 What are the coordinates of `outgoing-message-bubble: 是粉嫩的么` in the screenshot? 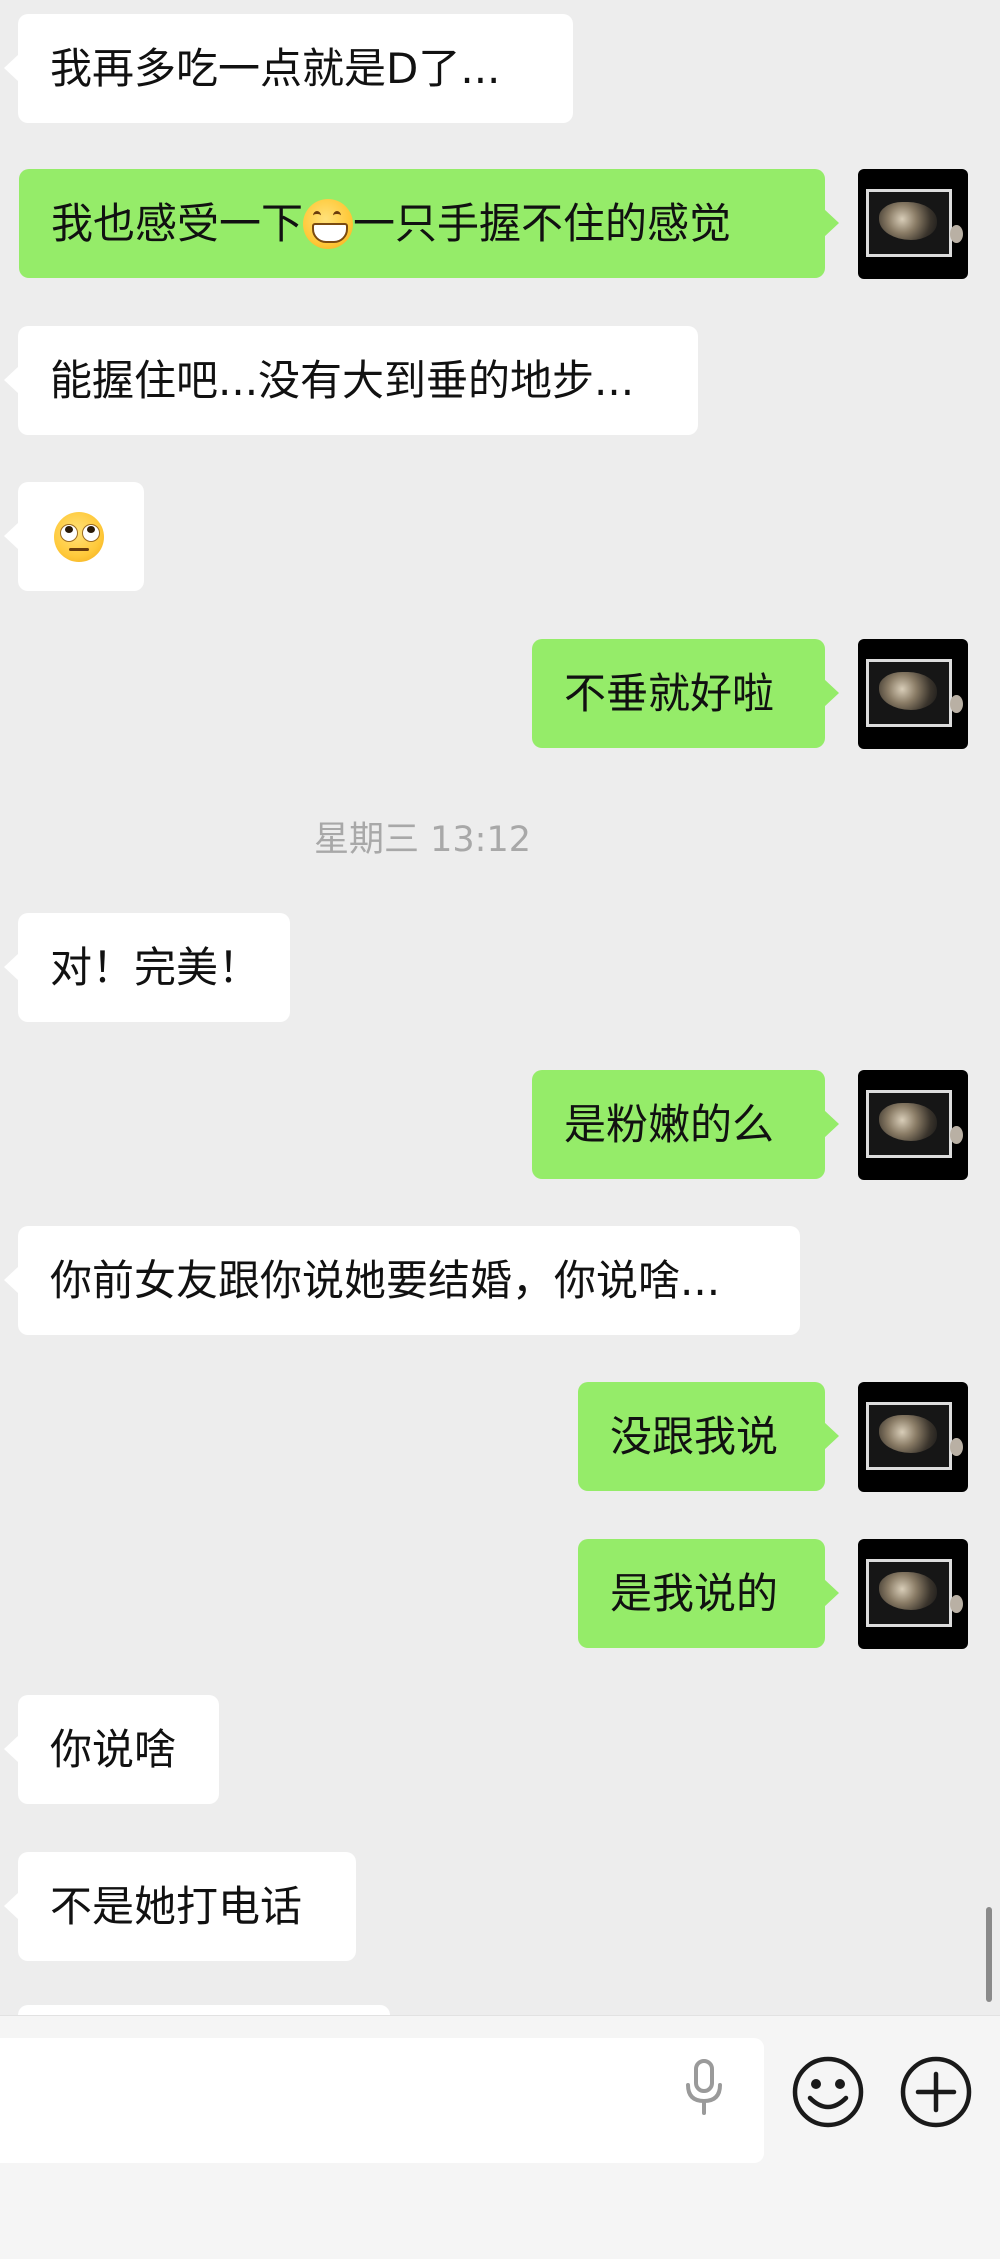 It's located at (685, 1124).